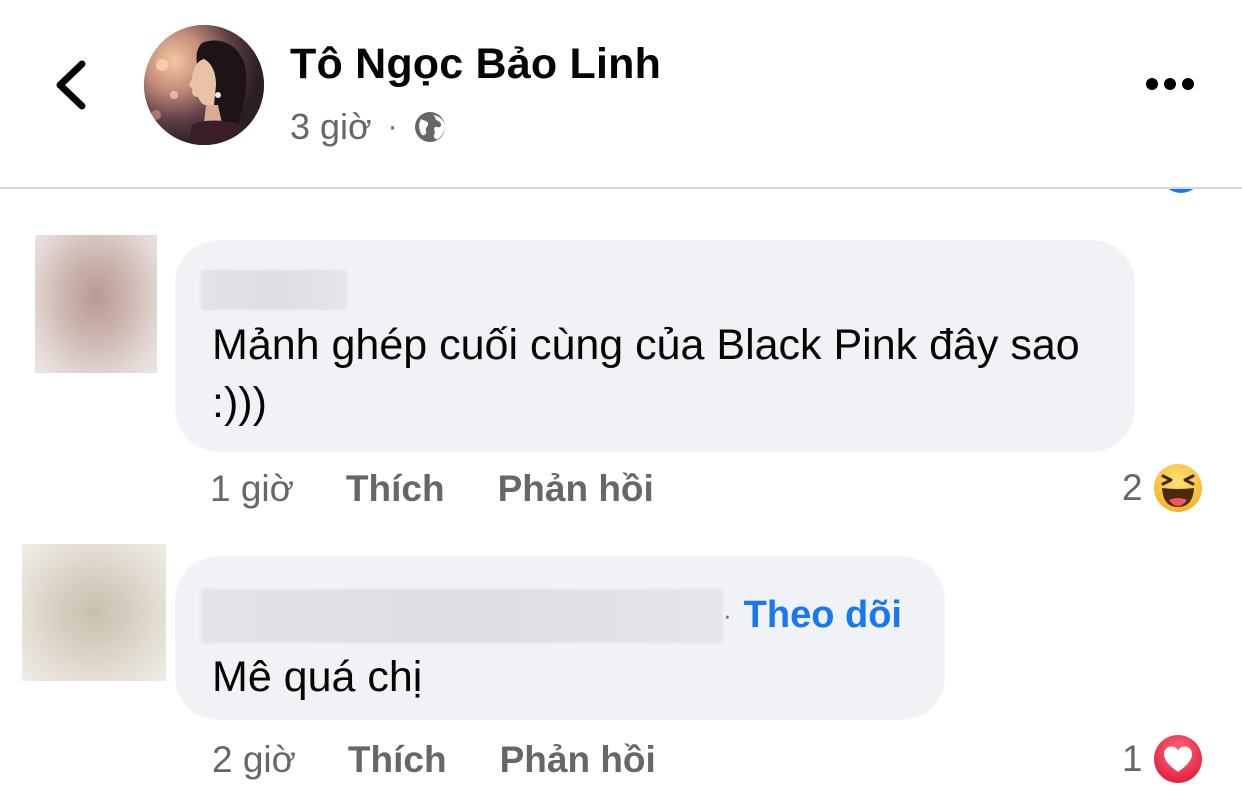 This screenshot has width=1242, height=806. I want to click on back-button, so click(70, 85).